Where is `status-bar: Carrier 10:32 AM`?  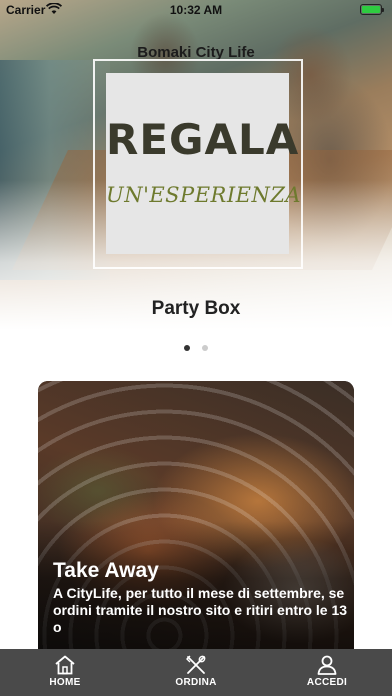
status-bar: Carrier 10:32 AM is located at coordinates (196, 10).